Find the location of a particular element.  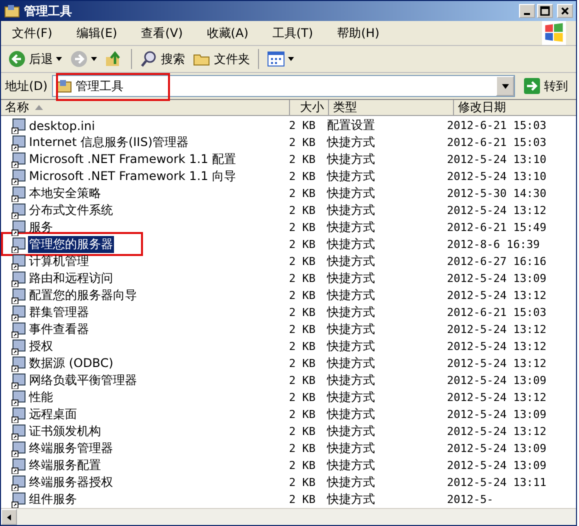

scroll-left-button is located at coordinates (9, 517).